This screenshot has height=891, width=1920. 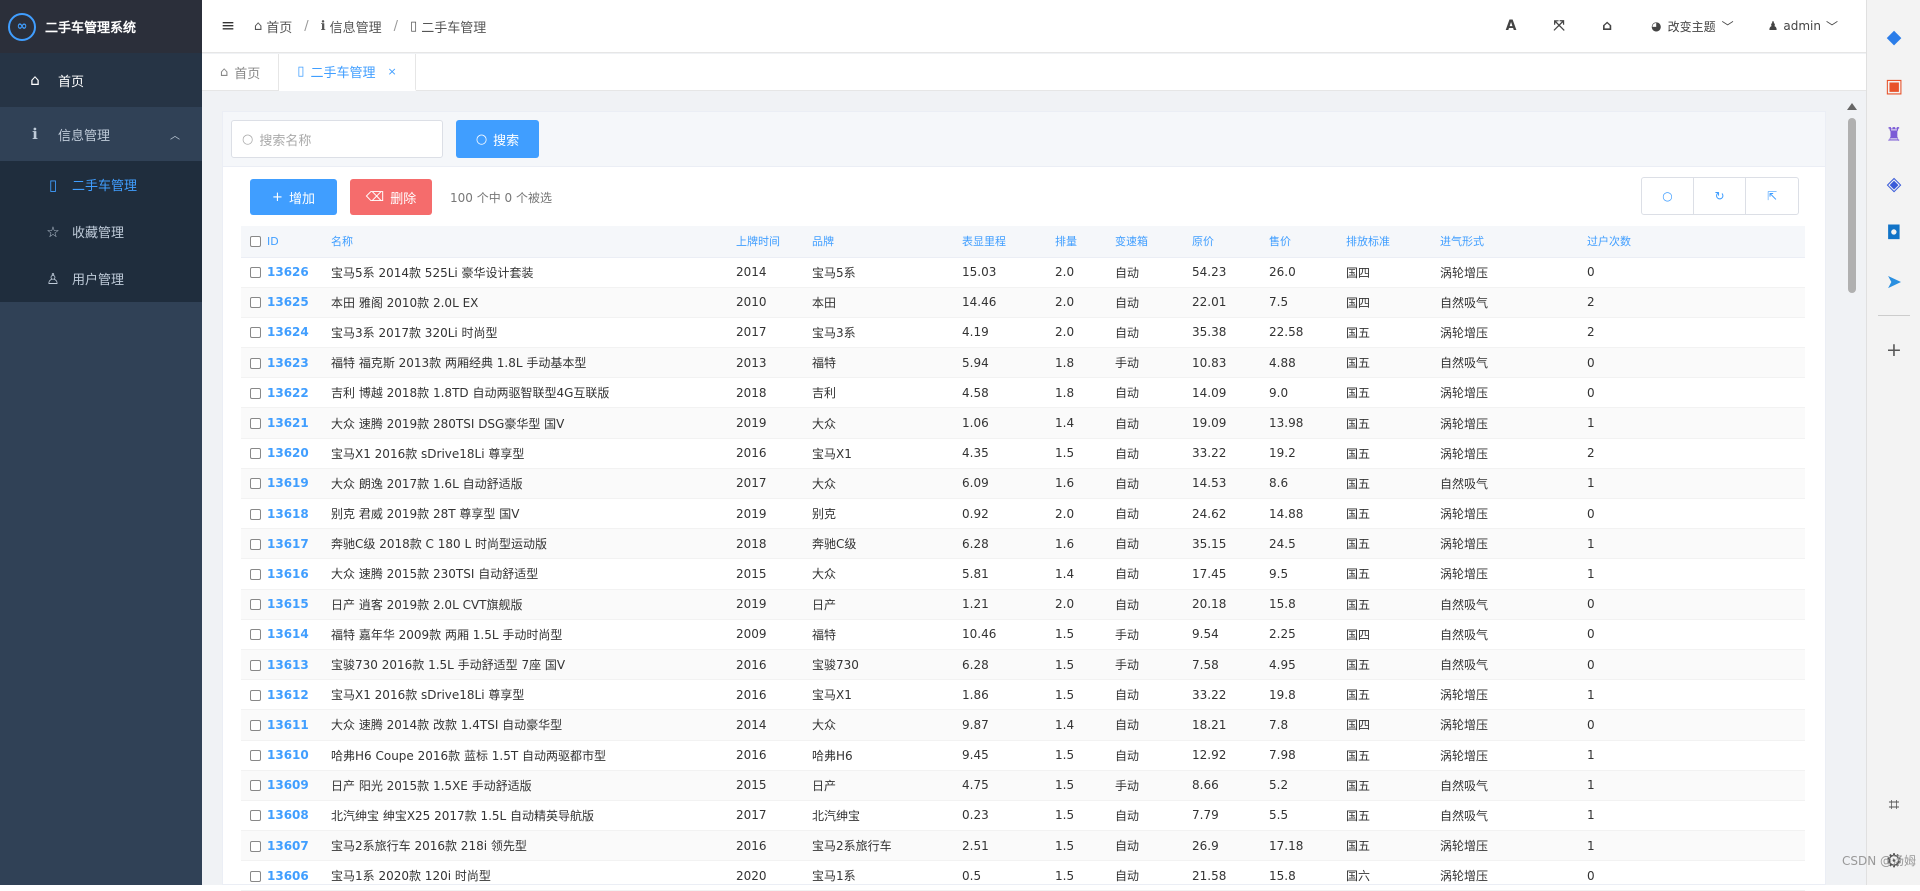 I want to click on row-id-link: 13614, so click(x=299, y=634).